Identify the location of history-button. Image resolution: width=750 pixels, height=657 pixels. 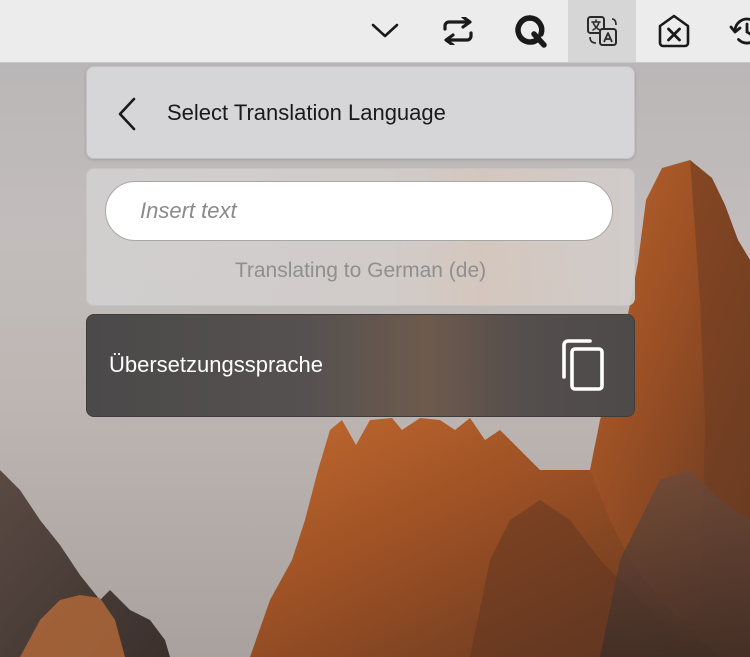
(731, 31).